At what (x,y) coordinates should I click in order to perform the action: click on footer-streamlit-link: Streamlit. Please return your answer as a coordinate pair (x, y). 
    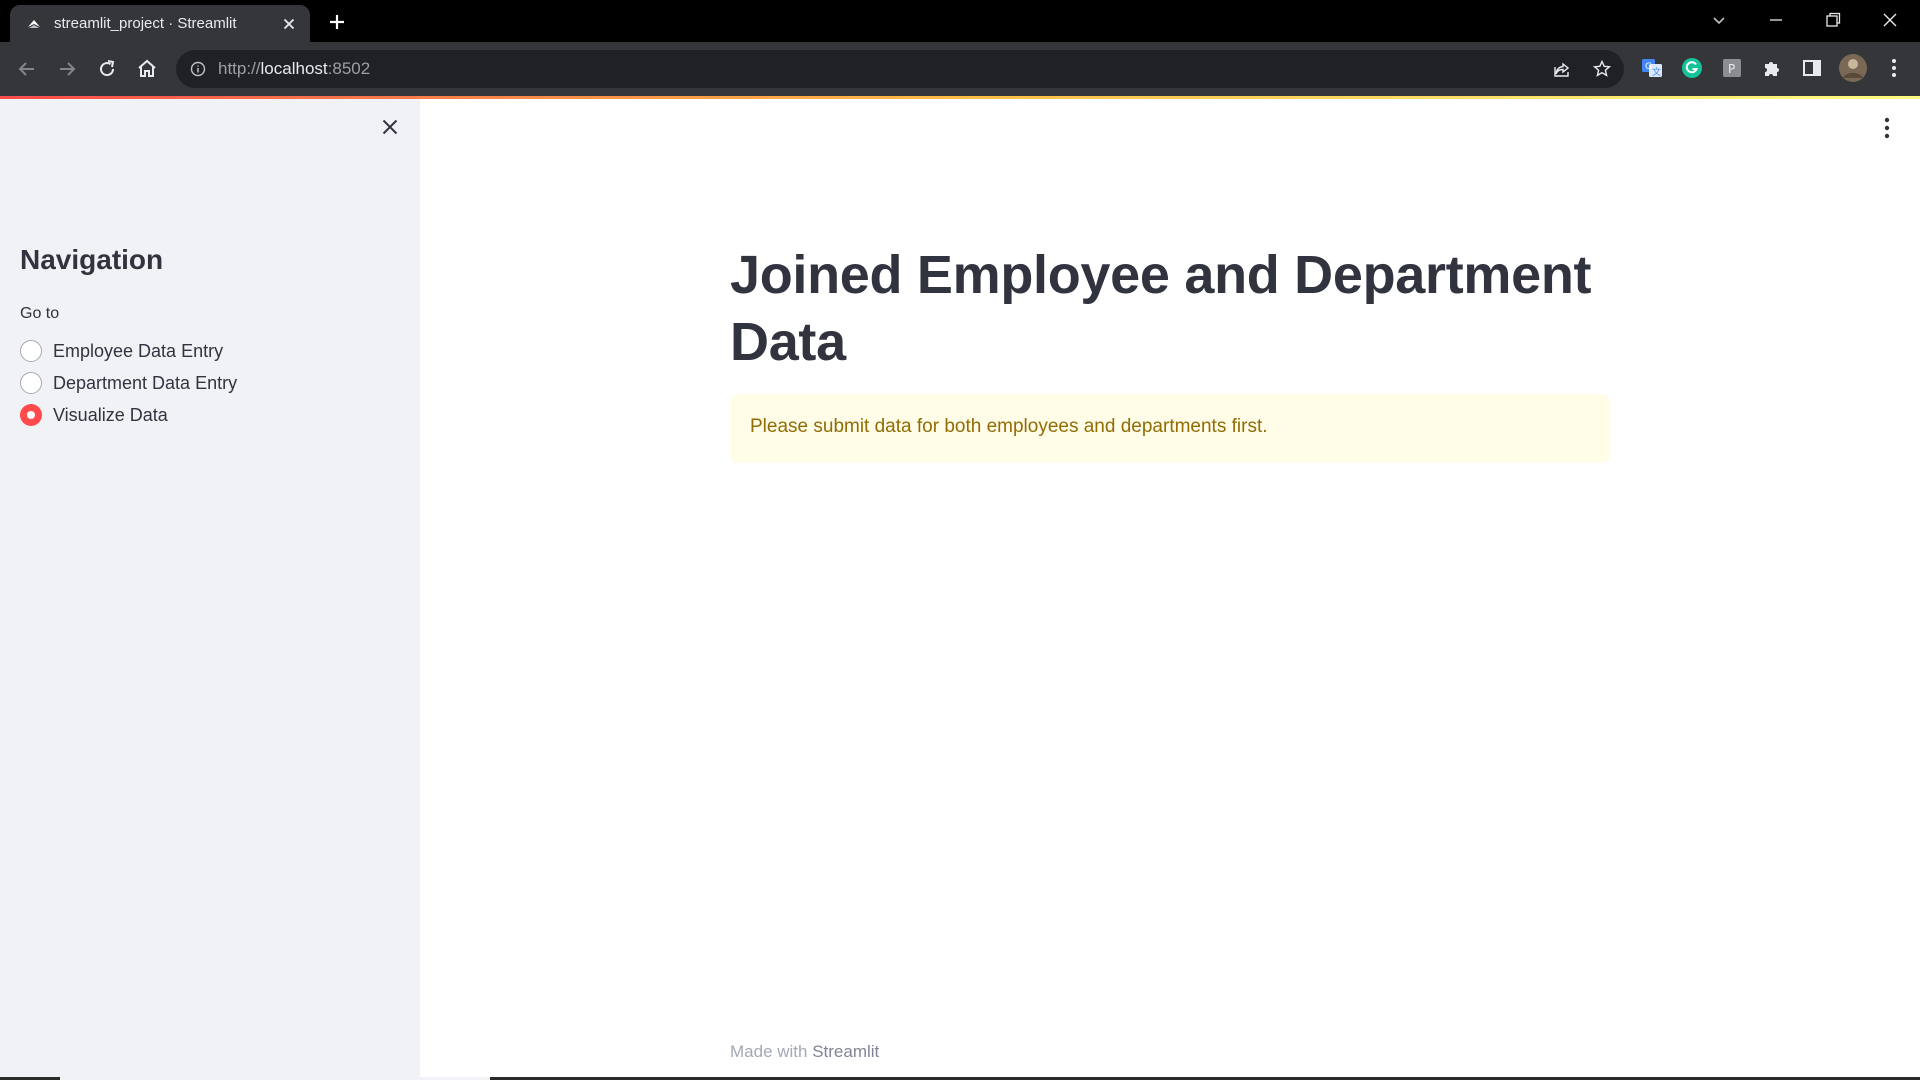
    Looking at the image, I should click on (845, 1051).